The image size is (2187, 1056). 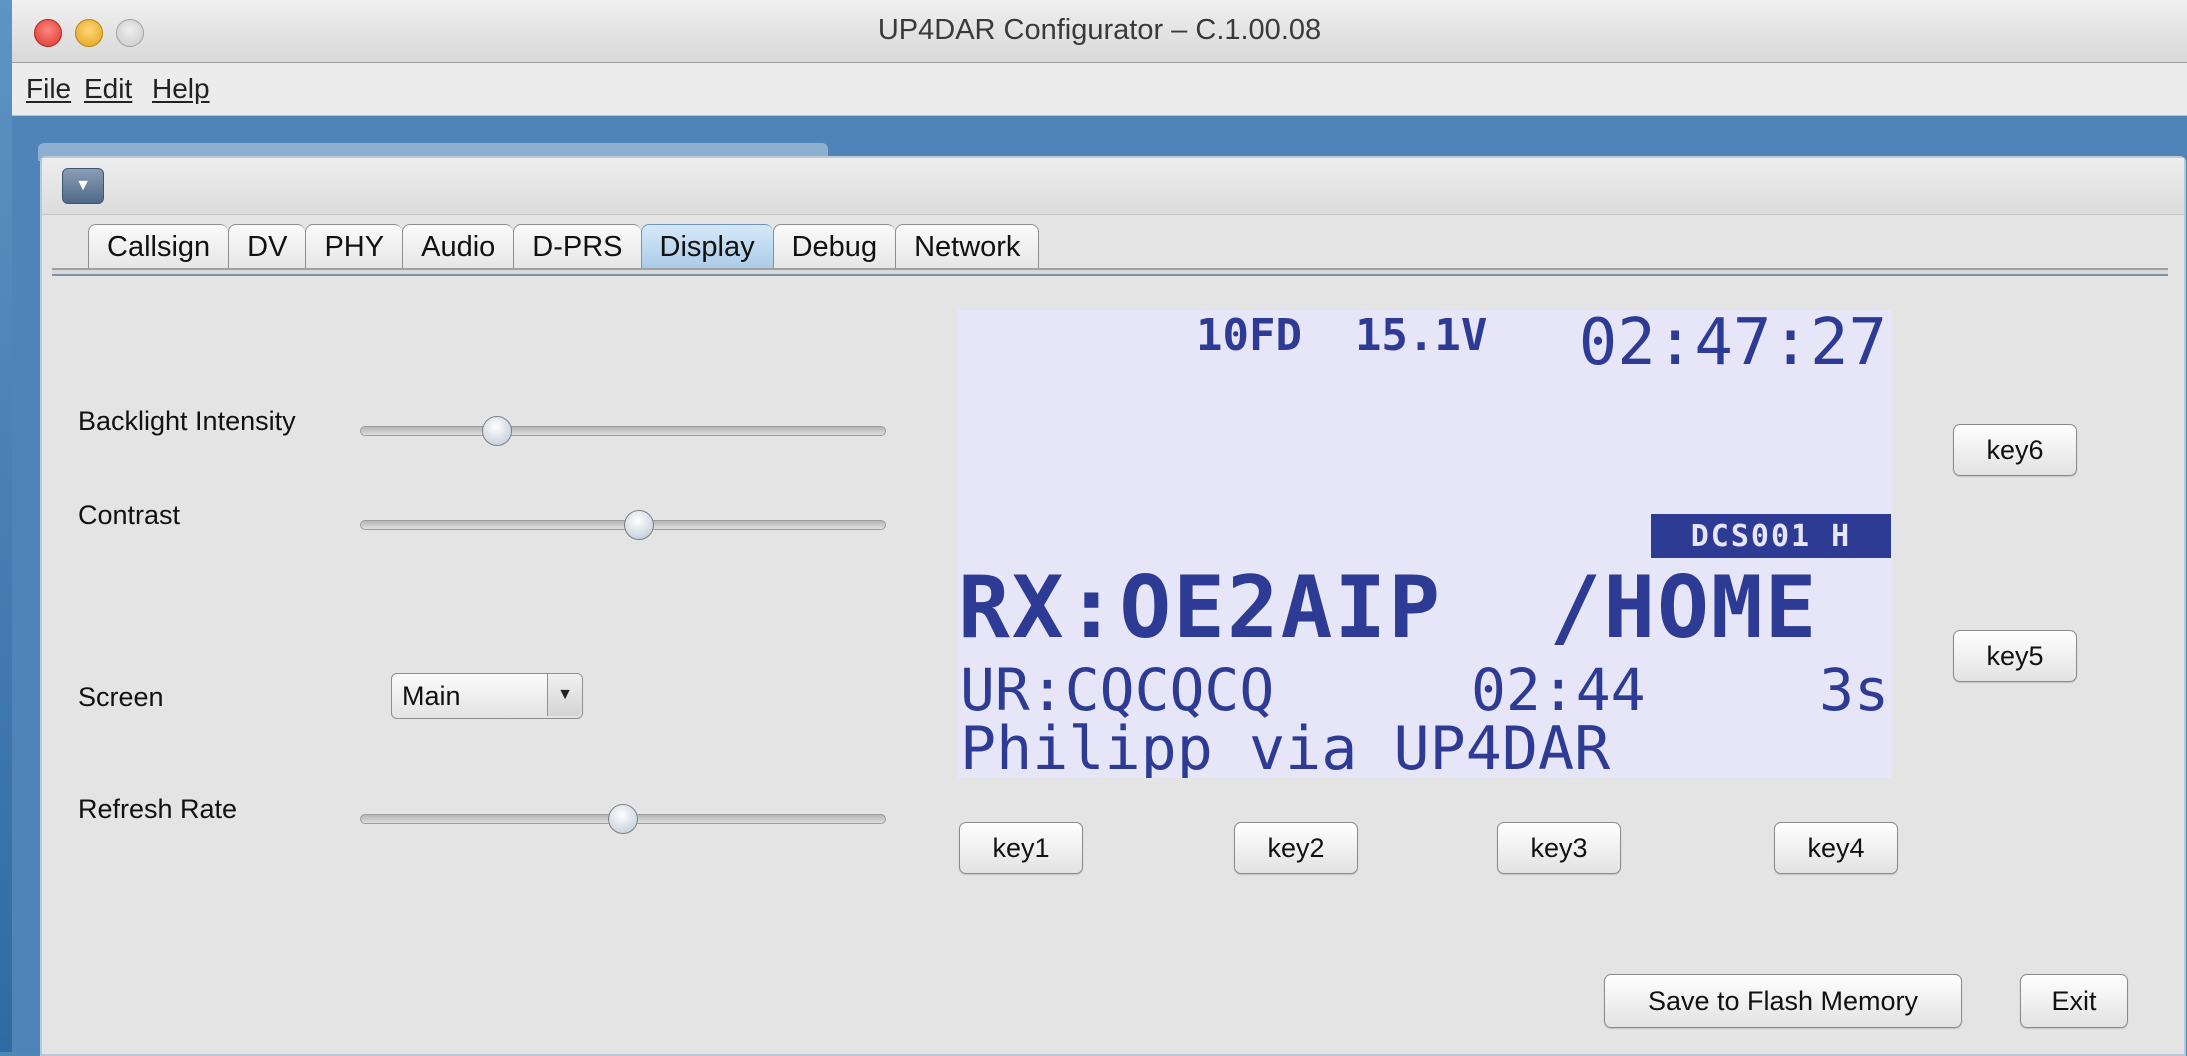 I want to click on menu-bar: File Edit Help, so click(x=1099, y=89).